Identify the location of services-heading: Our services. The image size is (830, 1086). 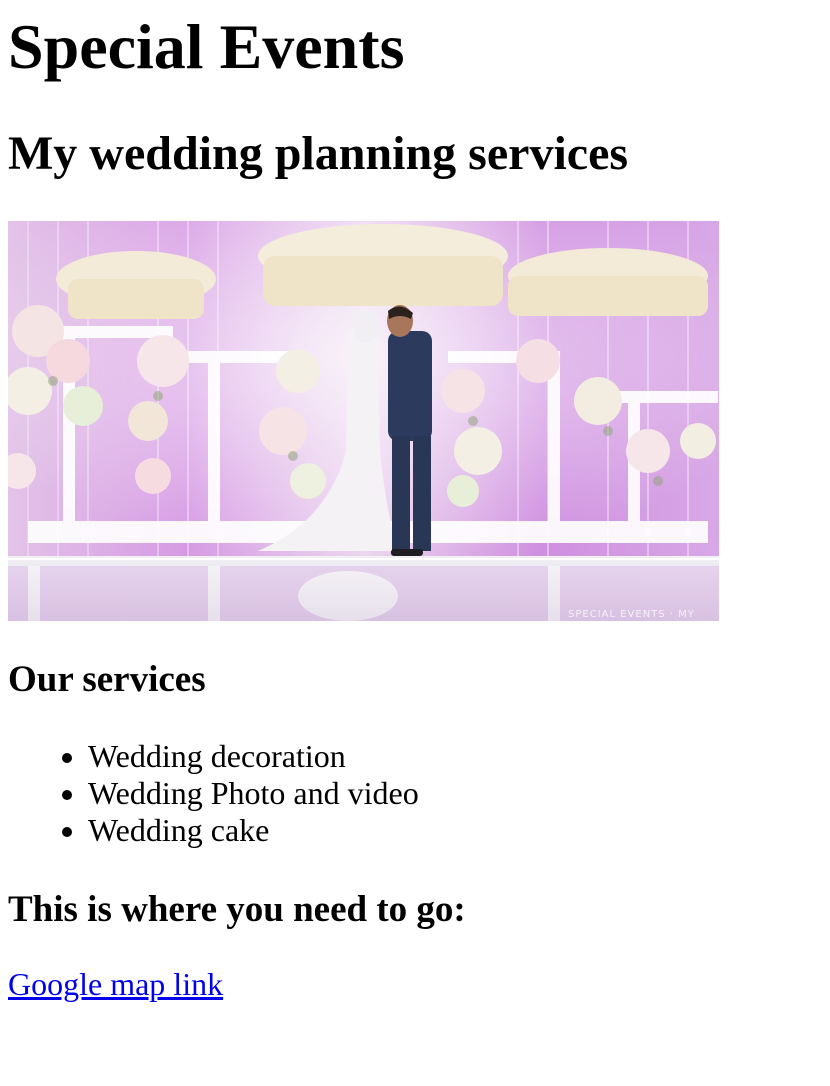
(107, 679).